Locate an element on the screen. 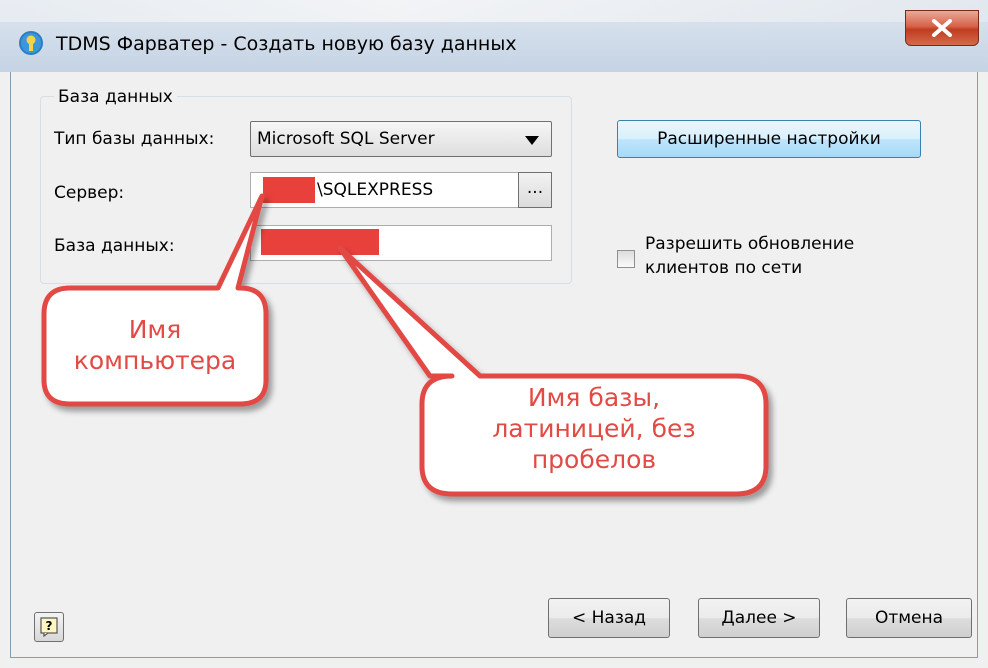 The height and width of the screenshot is (668, 988). callout-computer-name-text: Имя компьютера is located at coordinates (155, 345).